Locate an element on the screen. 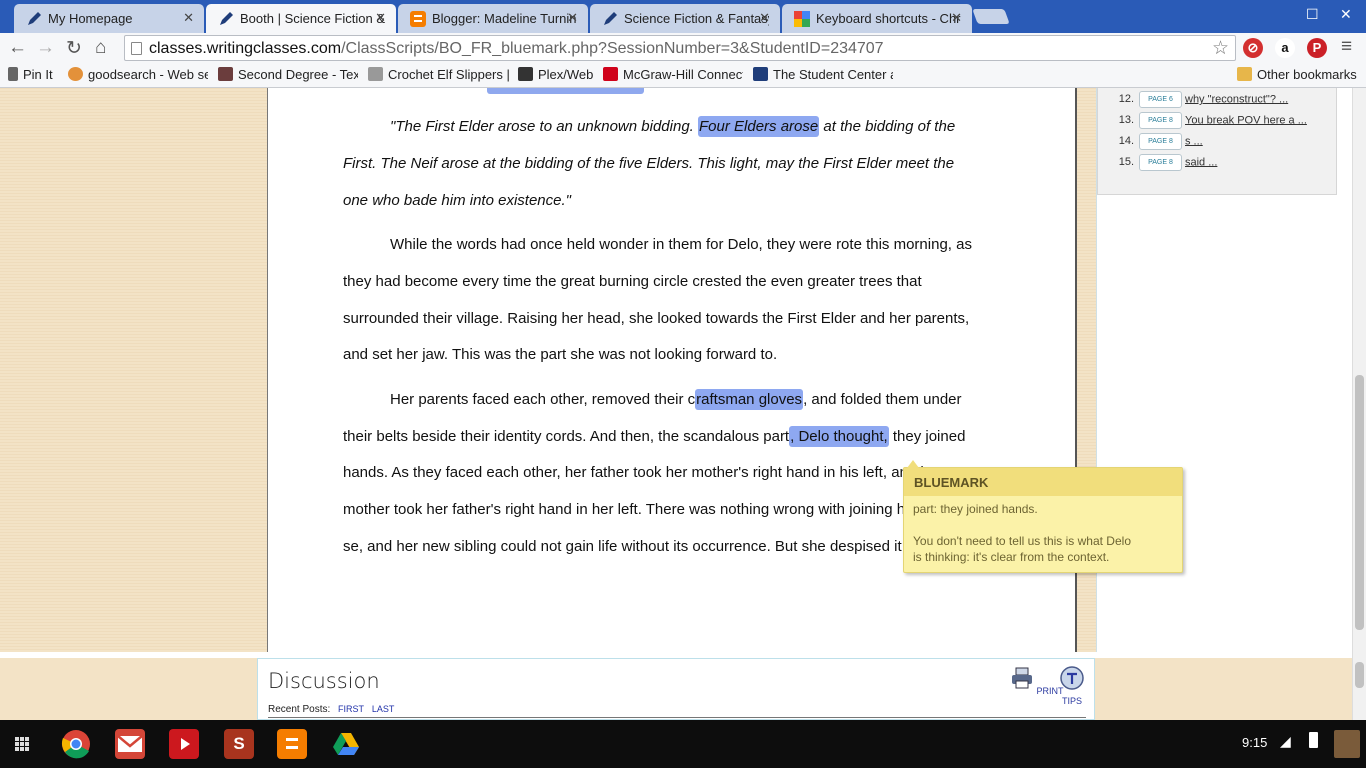 The height and width of the screenshot is (768, 1366). recent-posts: Recent Posts: FIRST LAST is located at coordinates (331, 709).